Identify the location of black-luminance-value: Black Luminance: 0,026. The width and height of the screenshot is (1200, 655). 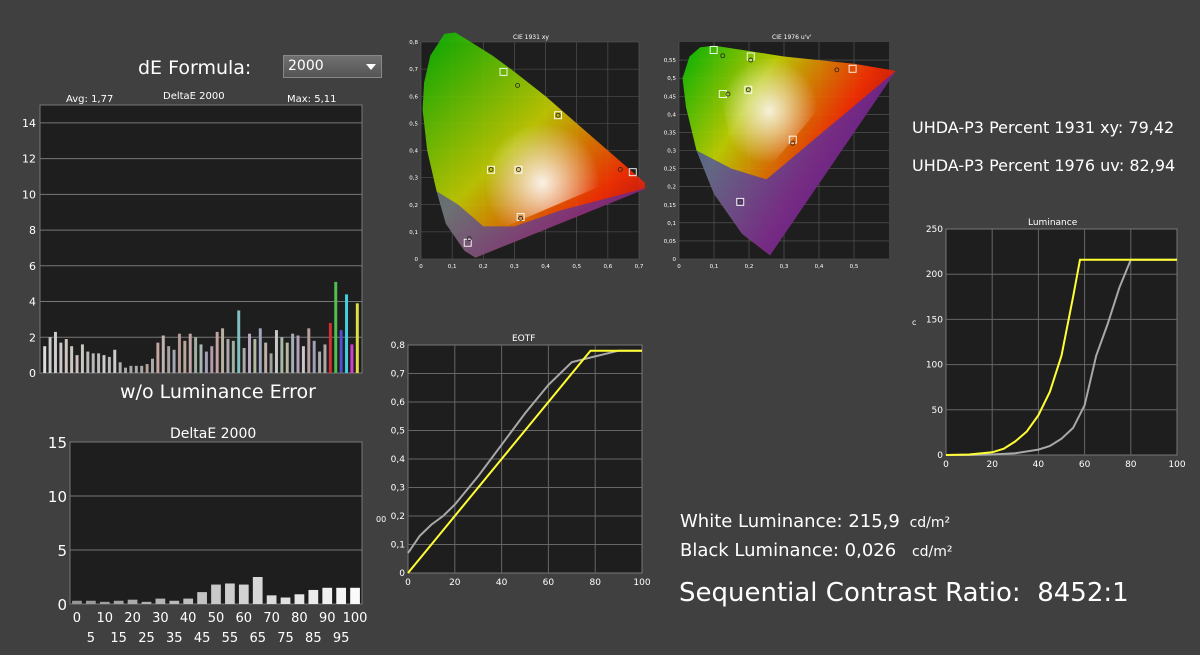
(788, 550).